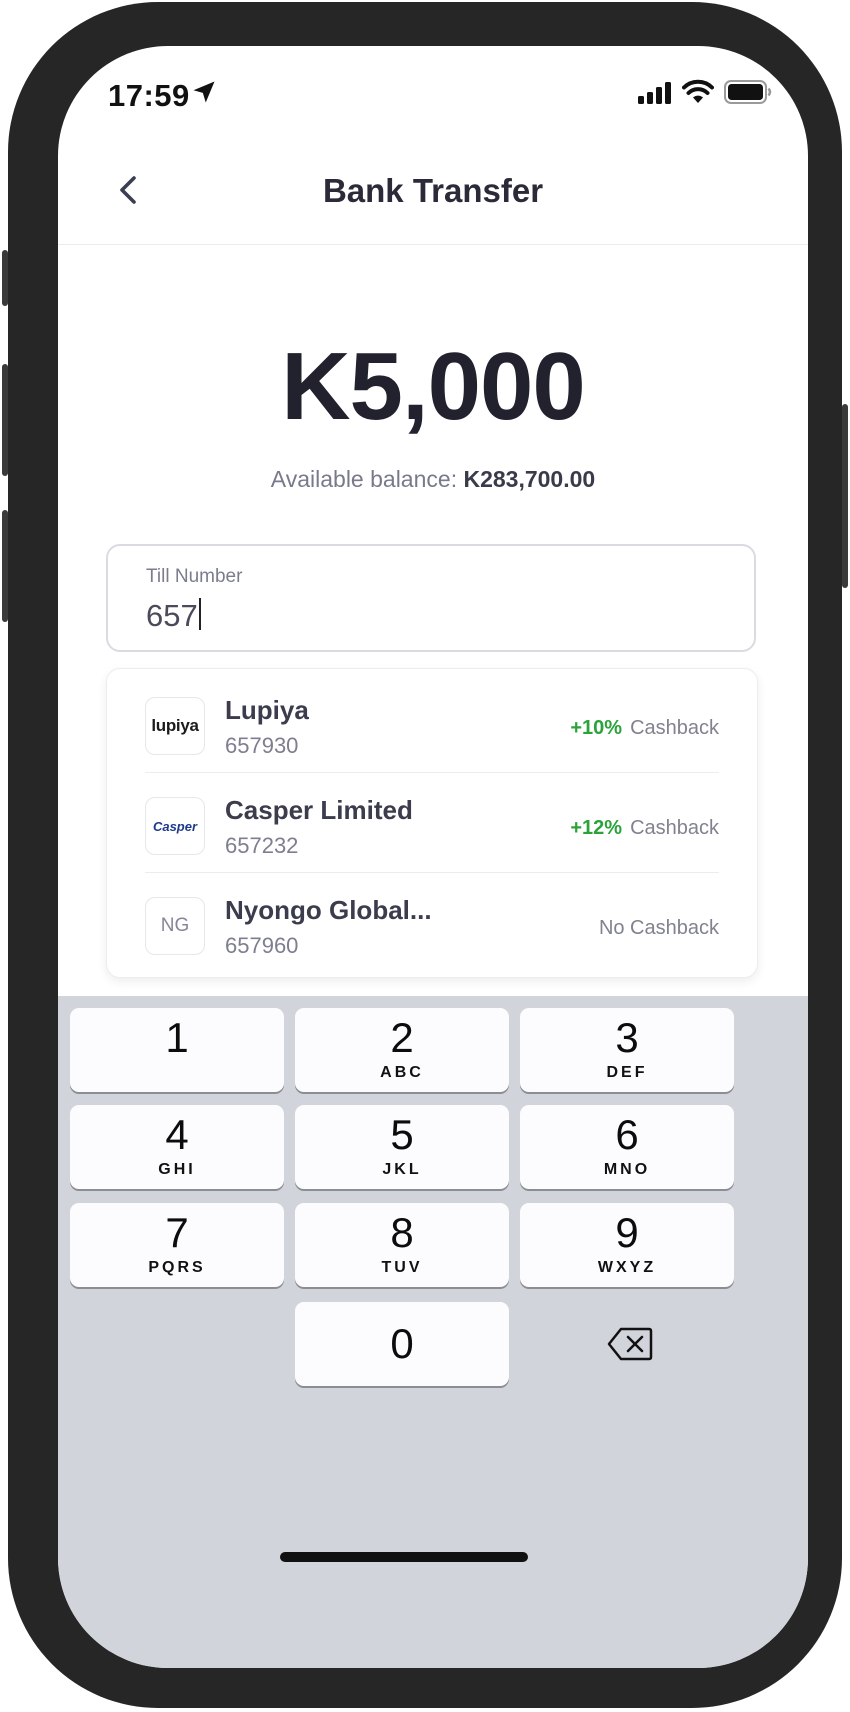 This screenshot has width=850, height=1712. I want to click on text-caret, so click(199, 614).